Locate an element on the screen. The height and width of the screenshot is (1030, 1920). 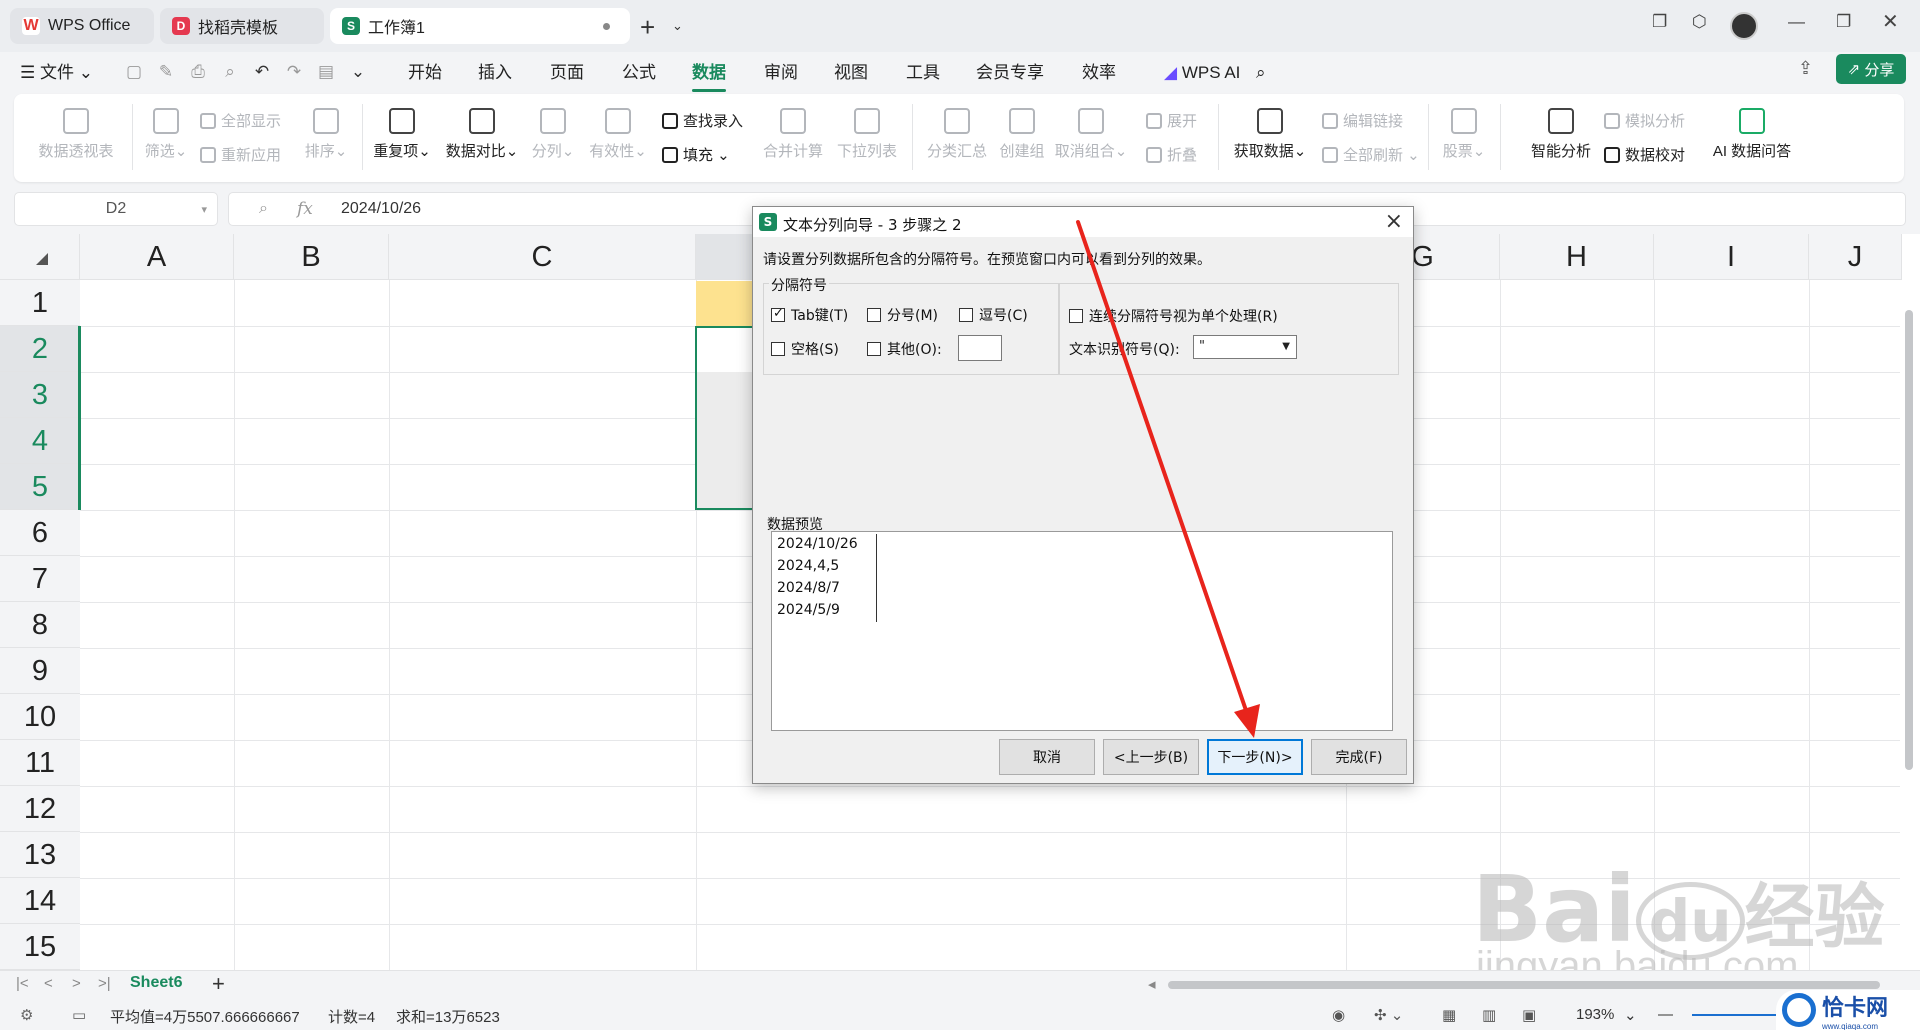
ungroup-button: 取消组合⌄ is located at coordinates (1091, 134).